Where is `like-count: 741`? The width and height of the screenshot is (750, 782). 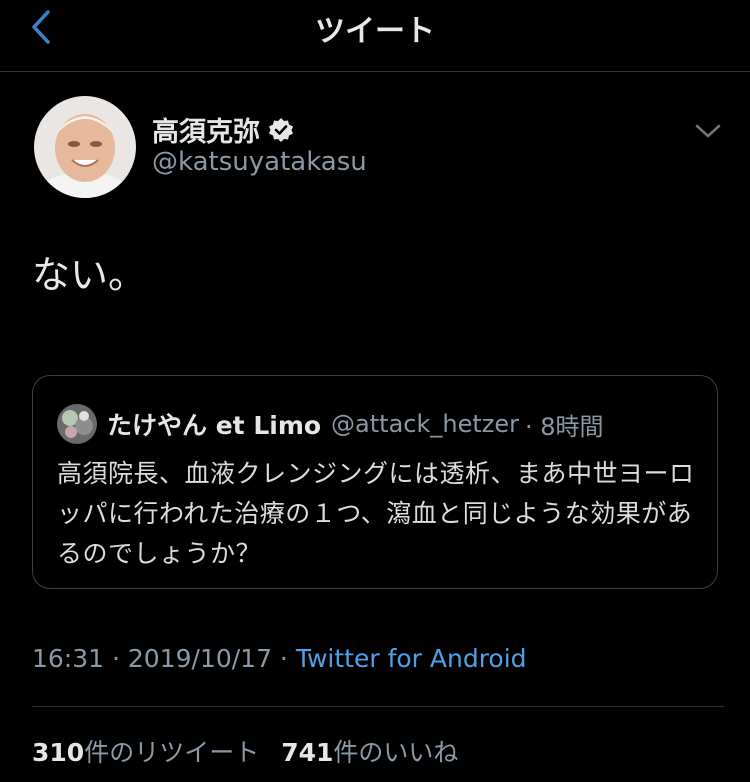 like-count: 741 is located at coordinates (307, 752).